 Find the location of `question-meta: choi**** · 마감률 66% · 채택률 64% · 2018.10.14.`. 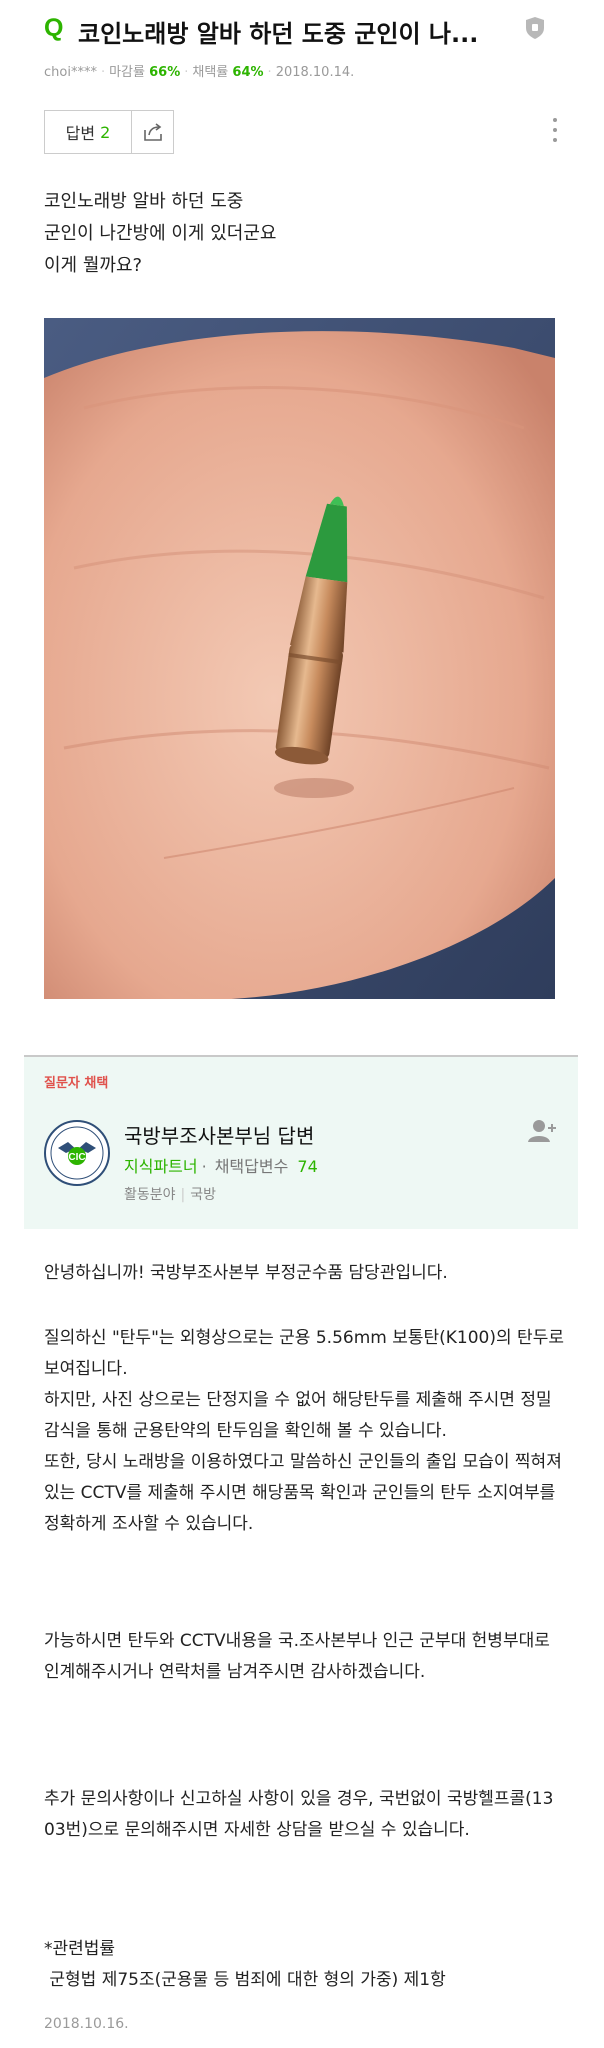

question-meta: choi**** · 마감률 66% · 채택률 64% · 2018.10.14. is located at coordinates (199, 72).